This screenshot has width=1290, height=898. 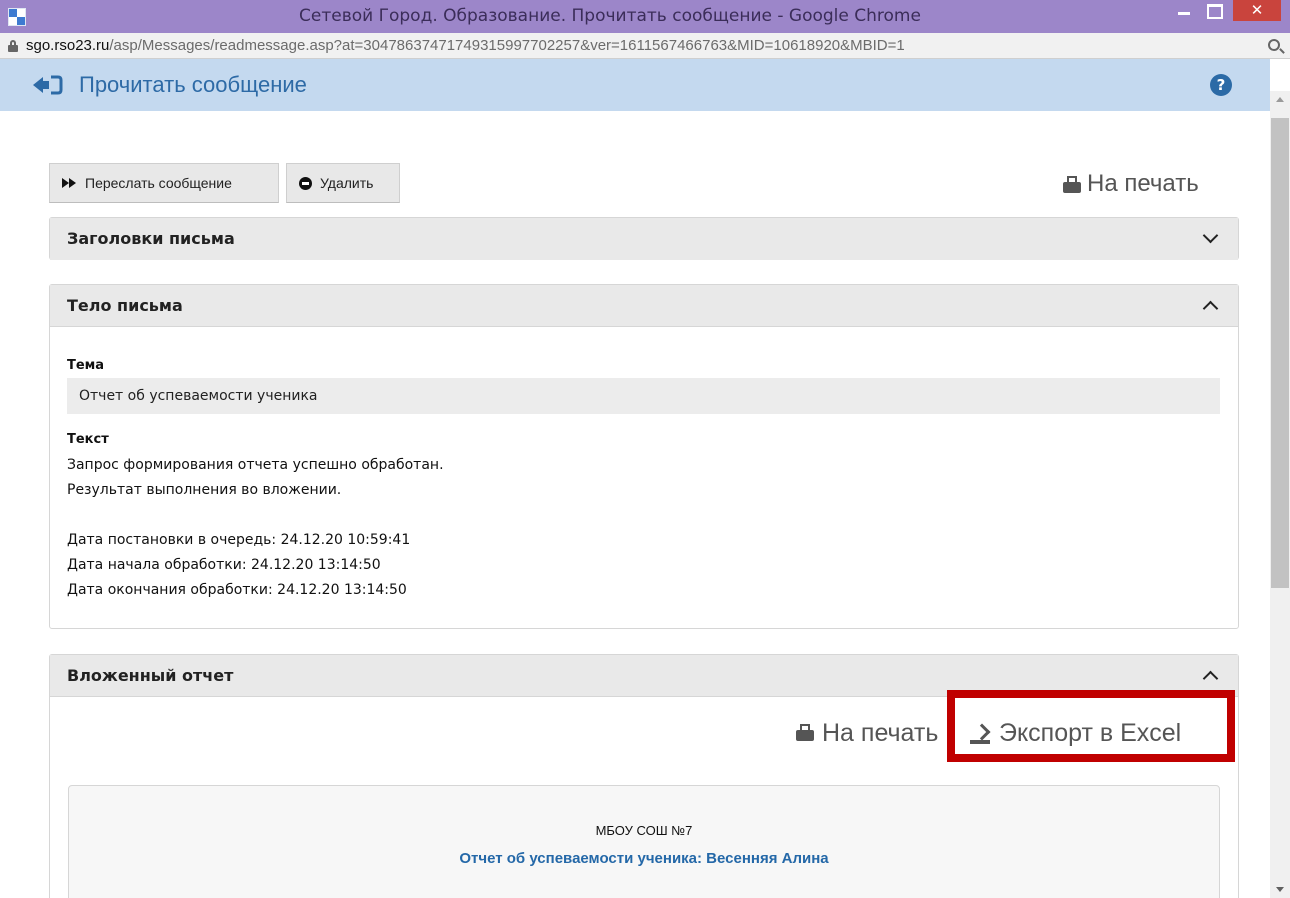 What do you see at coordinates (644, 830) in the screenshot?
I see `org-name: МБОУ СОШ №7` at bounding box center [644, 830].